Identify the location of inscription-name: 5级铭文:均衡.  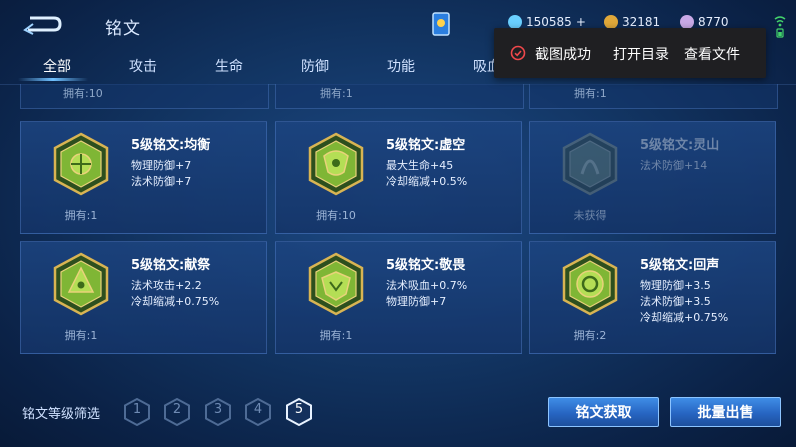
(171, 145).